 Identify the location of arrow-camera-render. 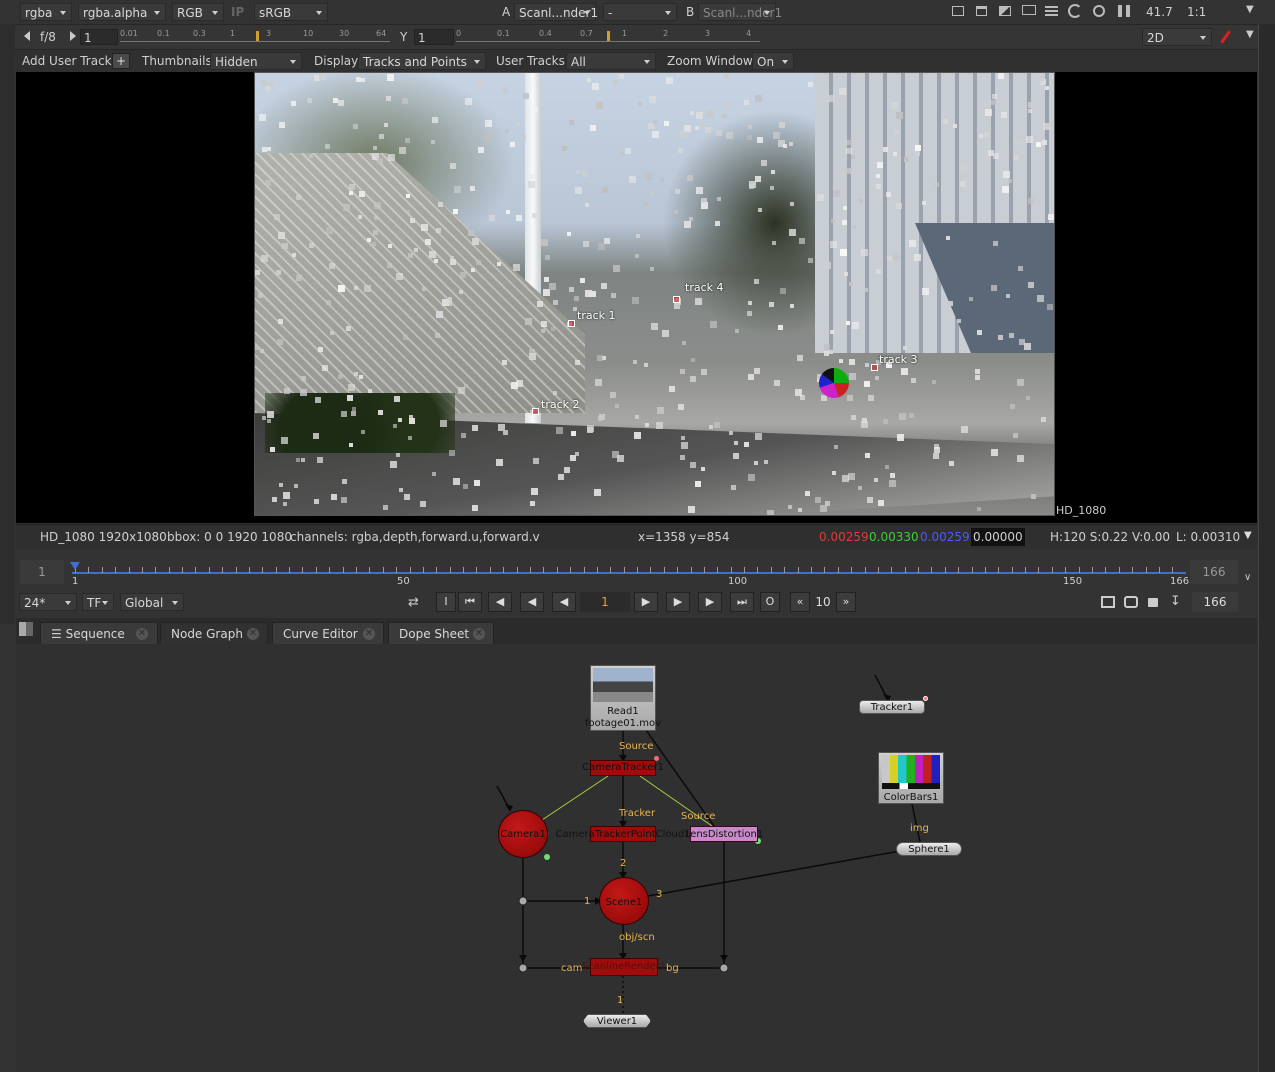
(523, 958).